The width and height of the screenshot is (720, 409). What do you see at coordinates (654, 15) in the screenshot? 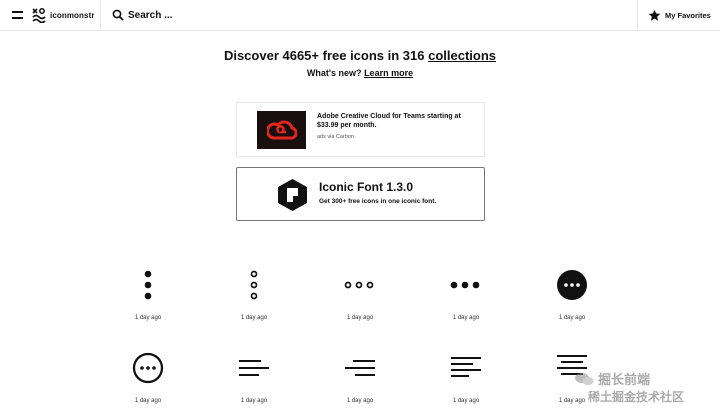
I see `star-icon` at bounding box center [654, 15].